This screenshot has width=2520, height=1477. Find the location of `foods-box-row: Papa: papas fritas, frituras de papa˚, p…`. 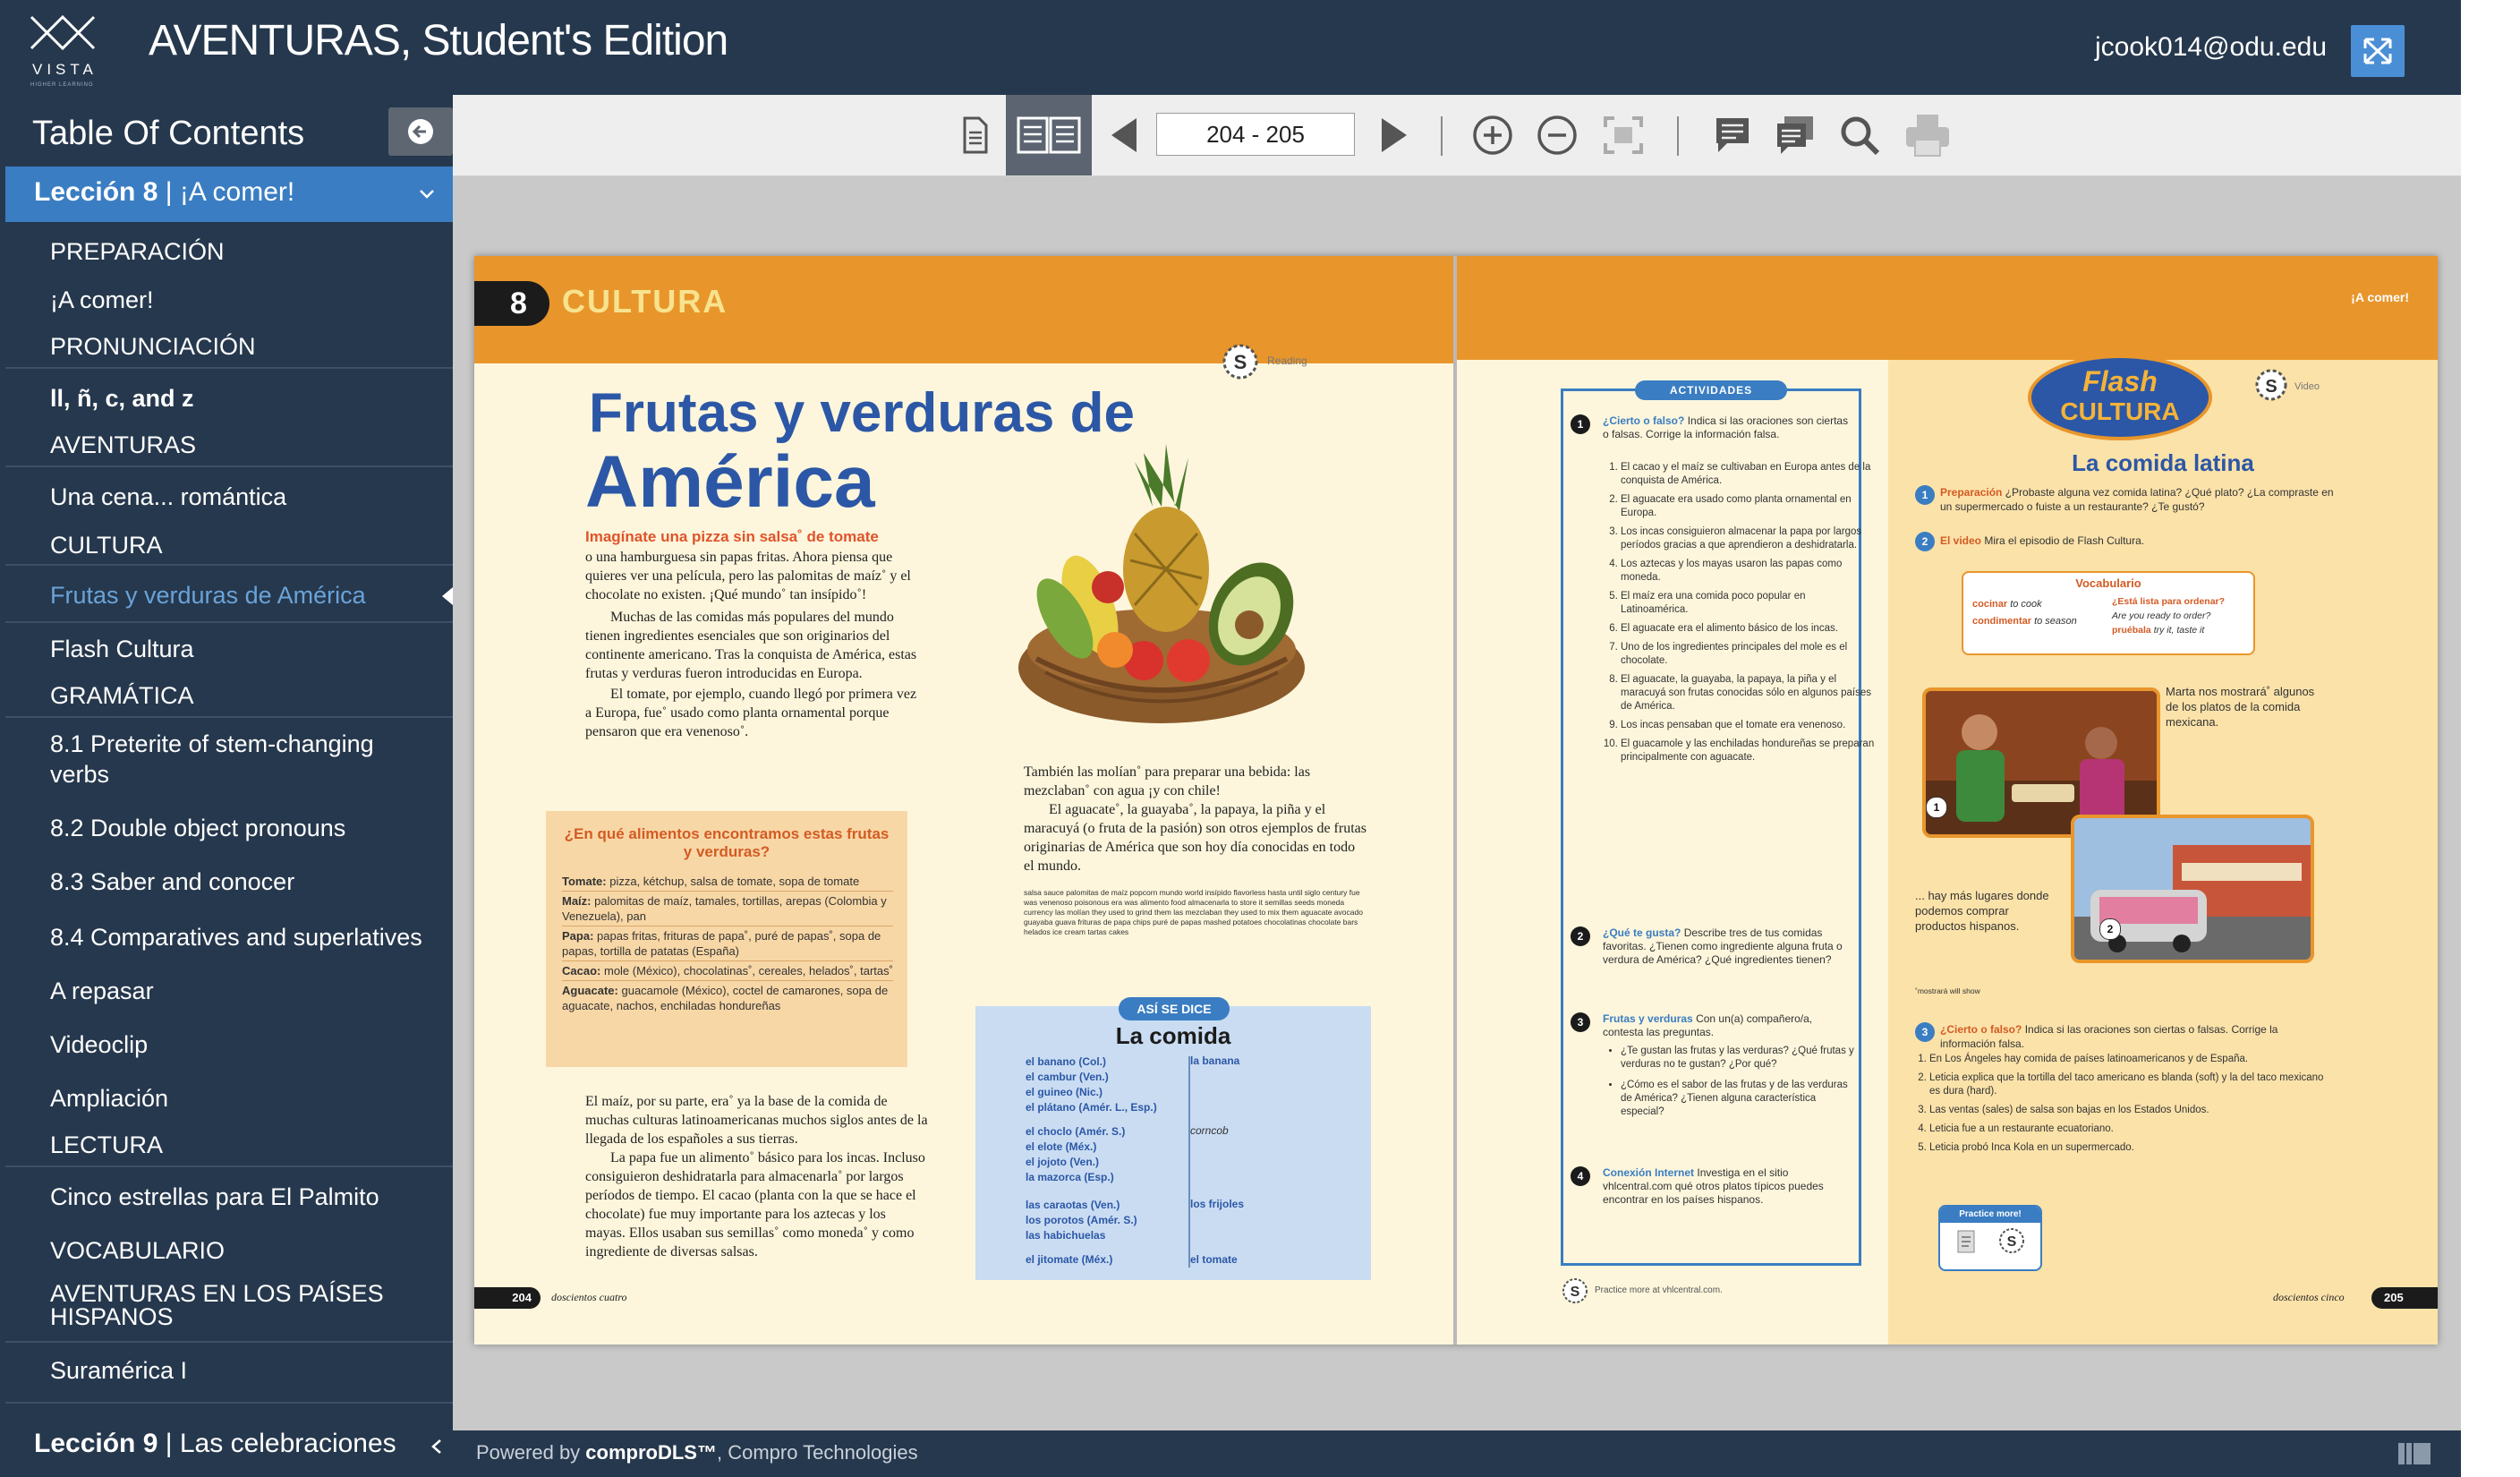

foods-box-row: Papa: papas fritas, frituras de papa˚, p… is located at coordinates (727, 943).